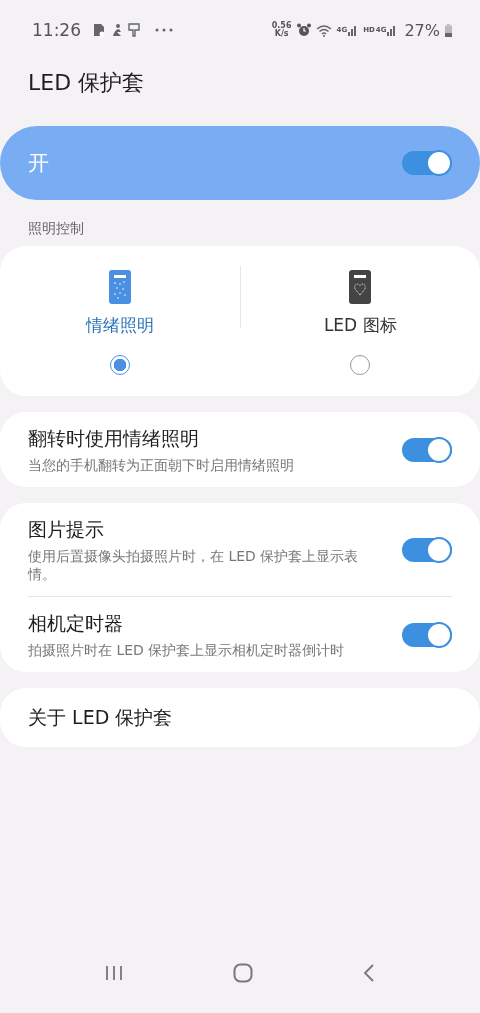 Image resolution: width=480 pixels, height=1013 pixels. I want to click on wifi-icon, so click(323, 30).